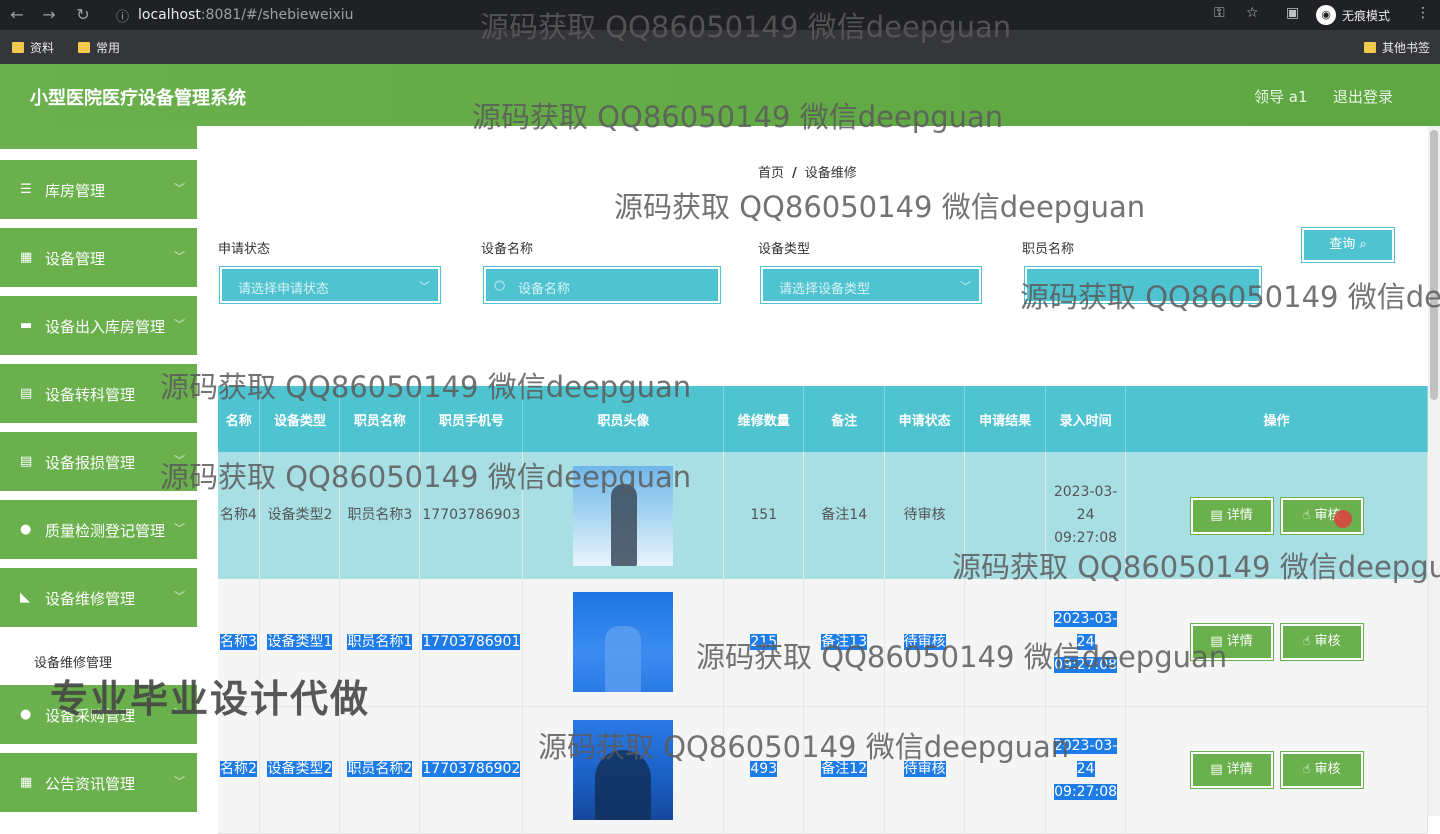 Image resolution: width=1440 pixels, height=834 pixels. I want to click on breadcrumb-current: 设备维修, so click(830, 173).